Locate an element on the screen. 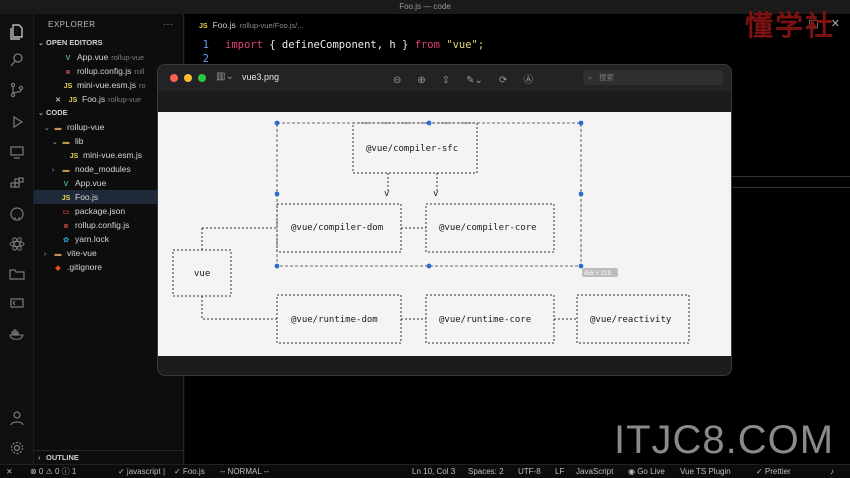  preview-title: vue3.png is located at coordinates (261, 77).